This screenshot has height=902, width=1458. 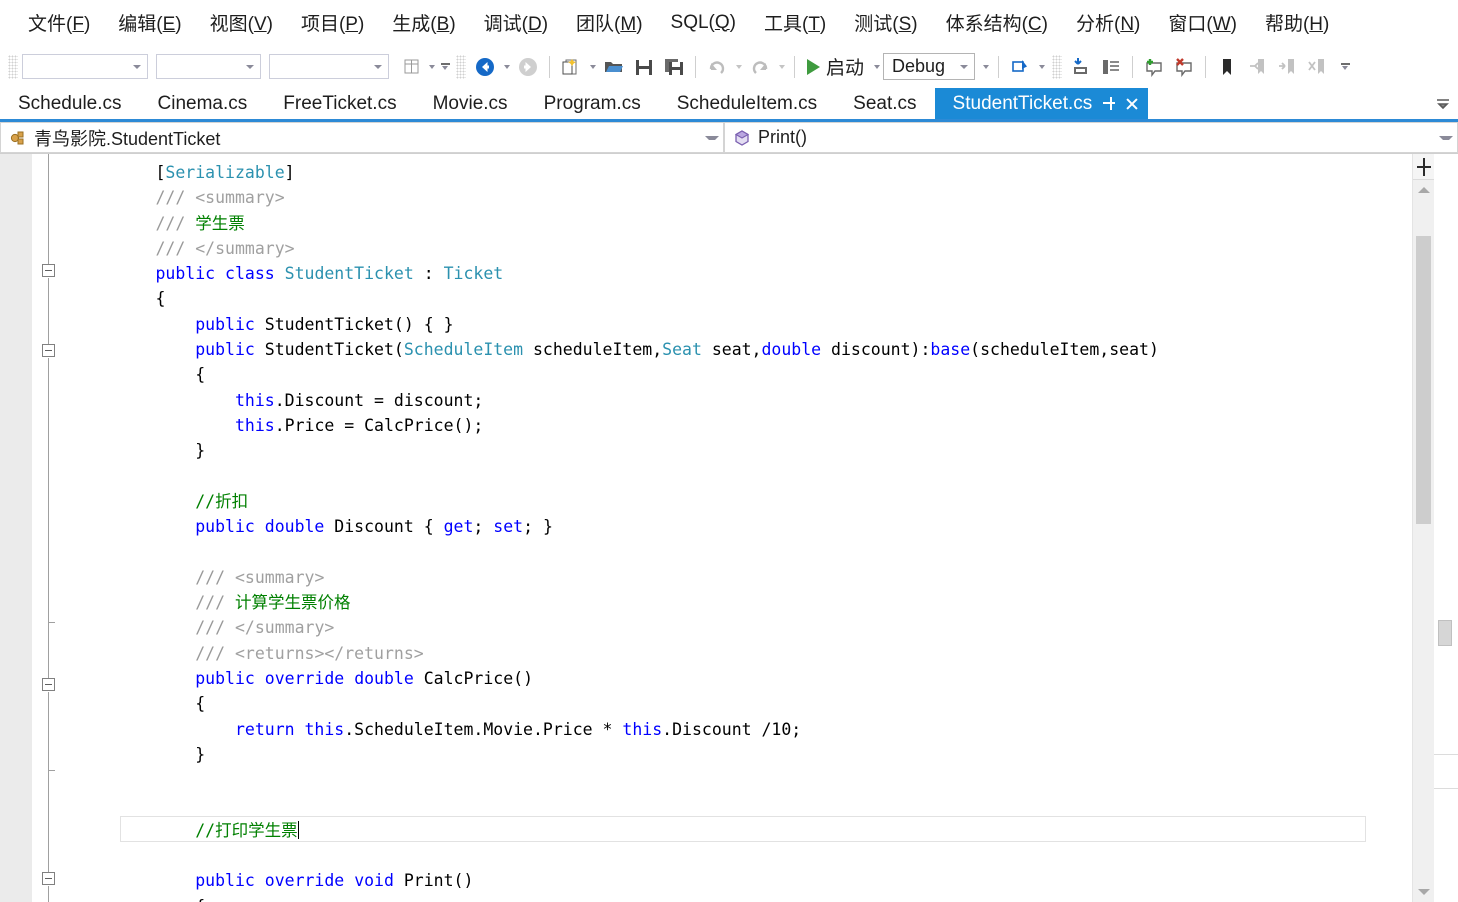 I want to click on menu-item-2: 编辑(E), so click(x=149, y=22).